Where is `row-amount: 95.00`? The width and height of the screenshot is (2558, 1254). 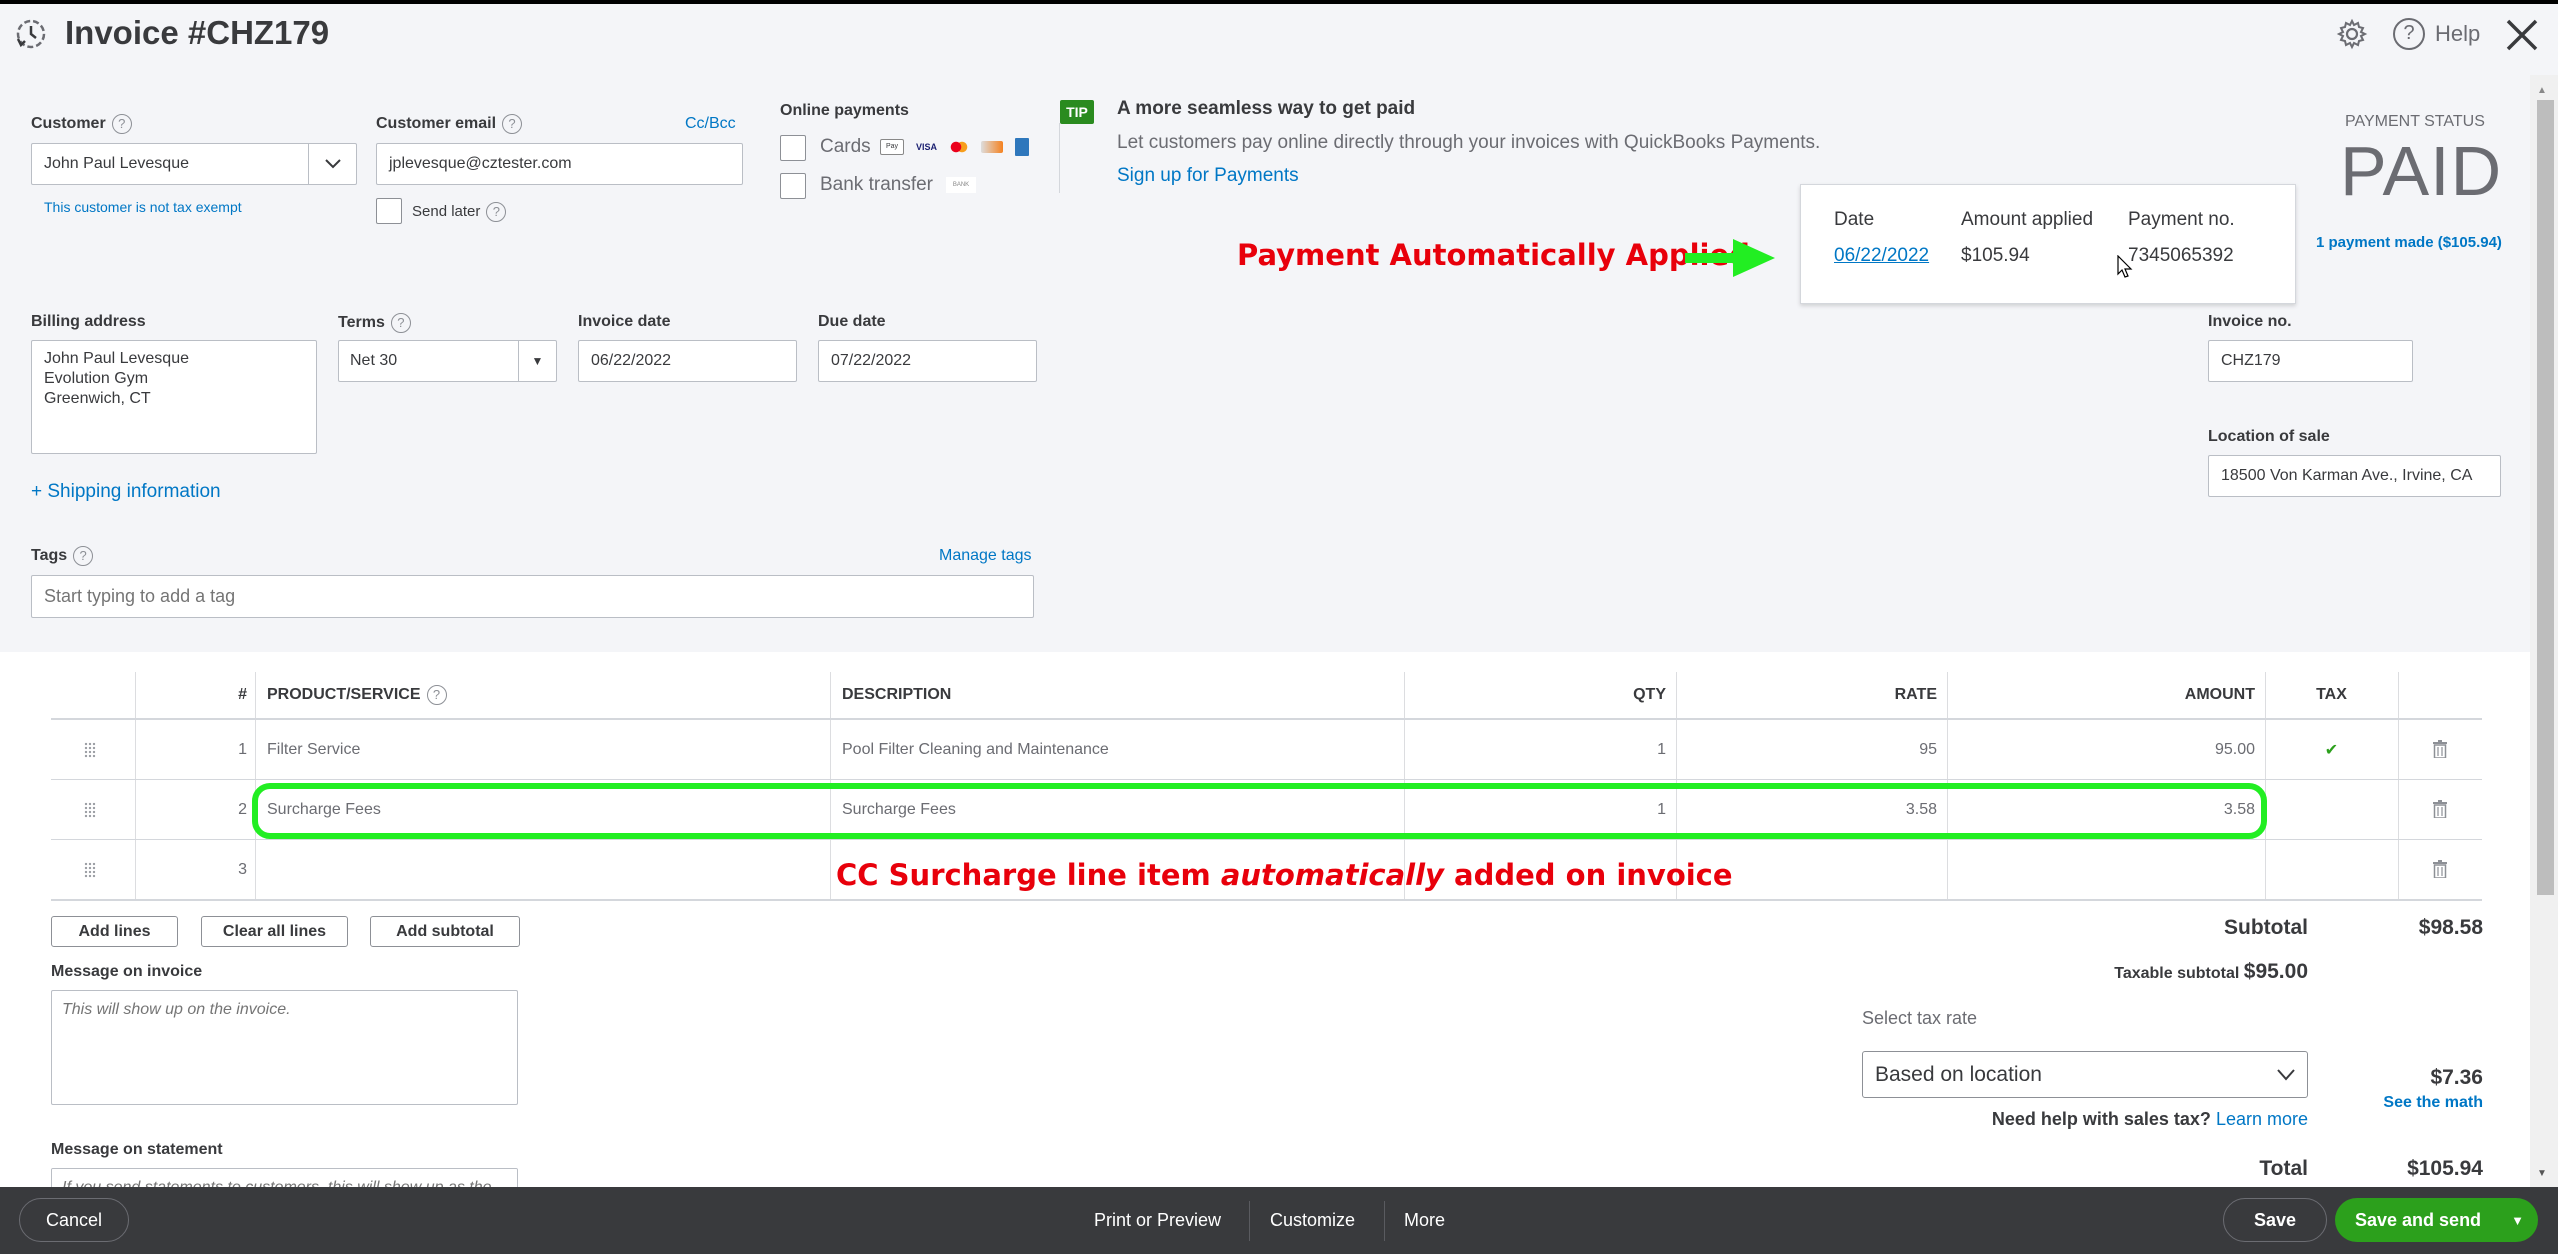 row-amount: 95.00 is located at coordinates (2101, 750).